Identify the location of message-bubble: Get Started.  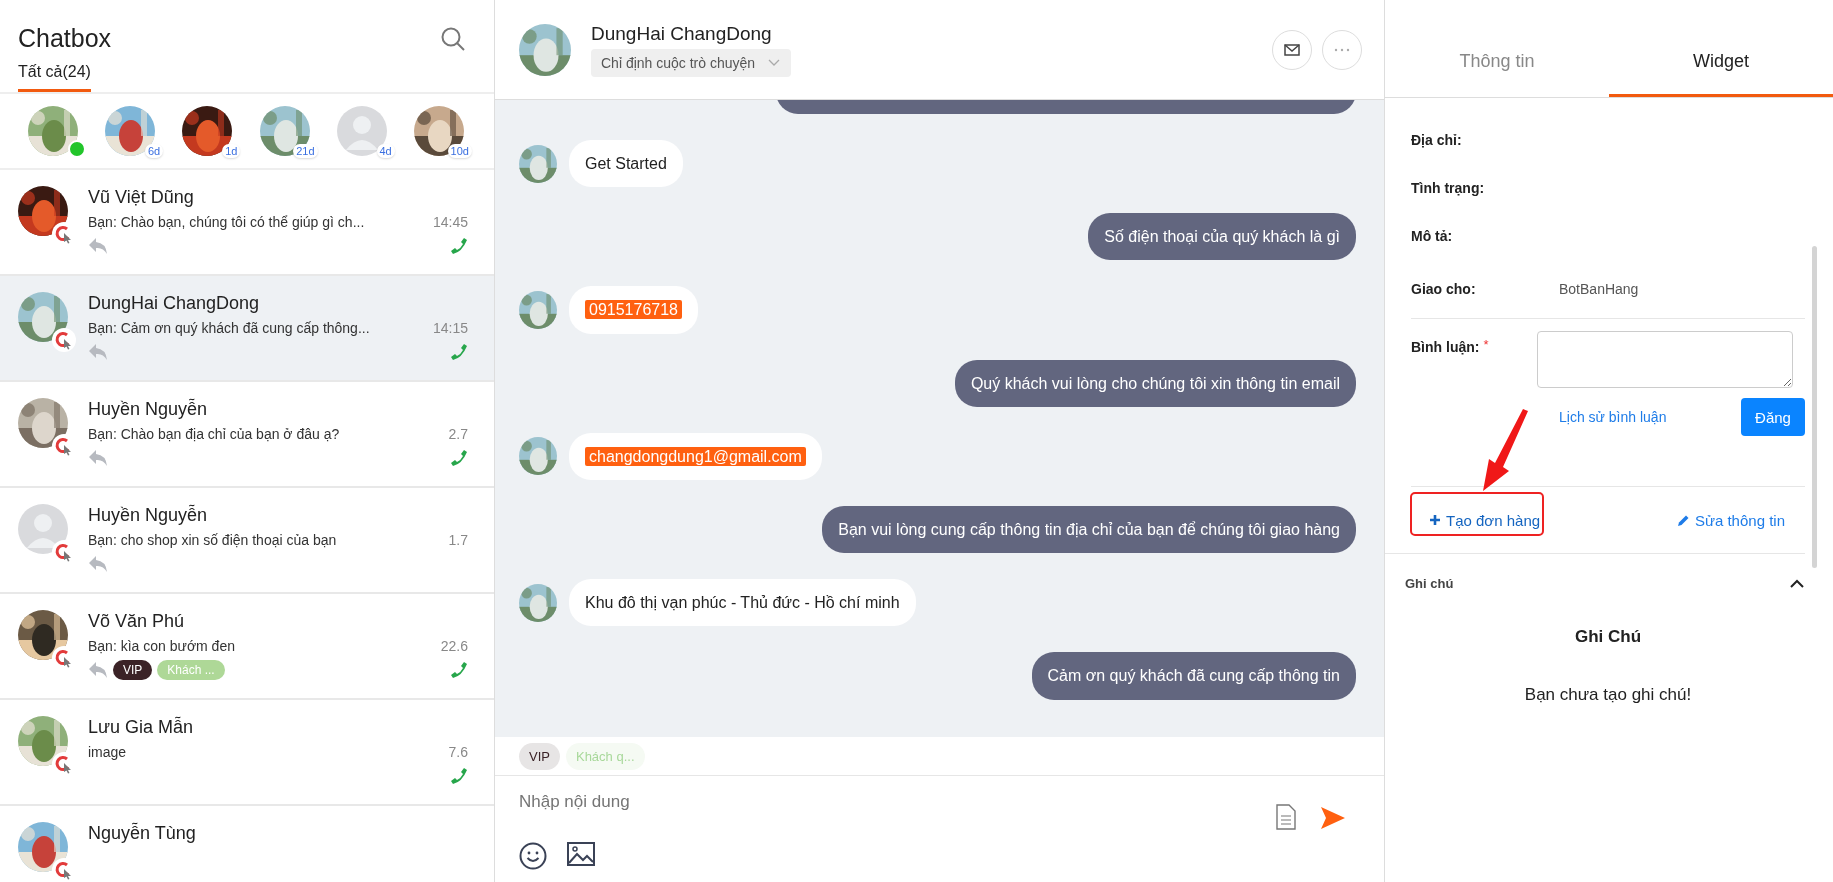
(626, 164).